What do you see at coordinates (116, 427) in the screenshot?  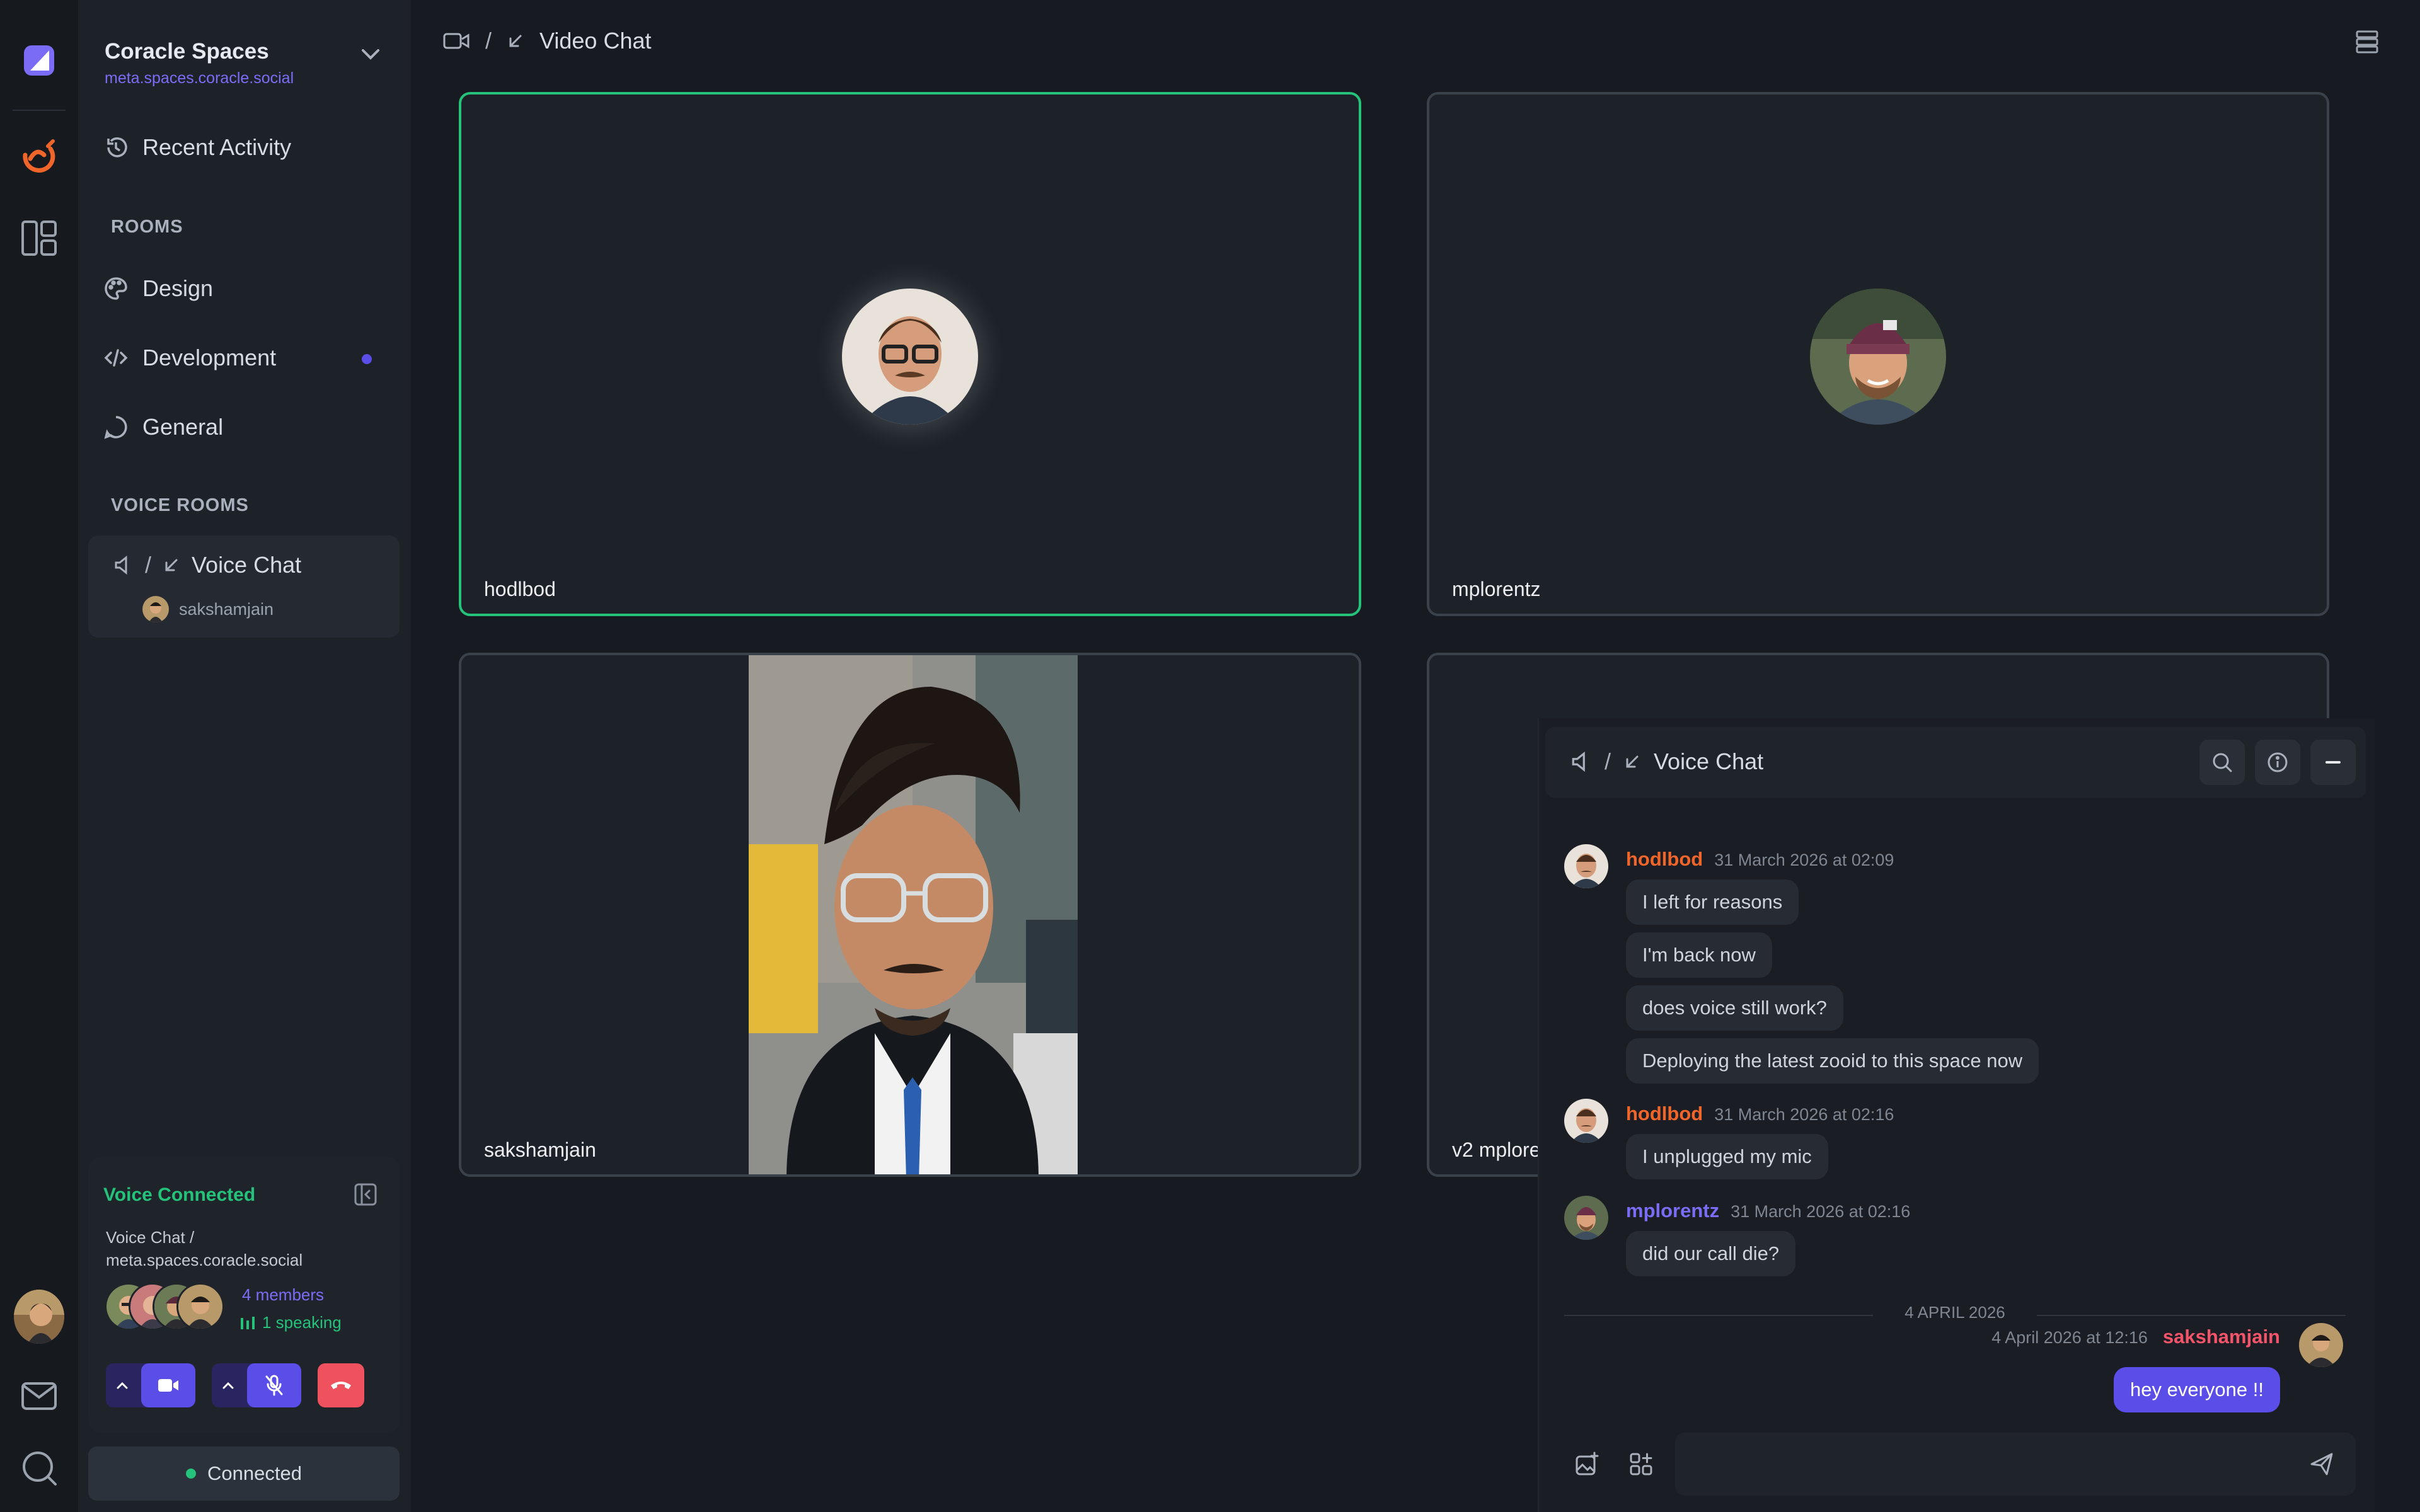 I see `chat-bubble-icon` at bounding box center [116, 427].